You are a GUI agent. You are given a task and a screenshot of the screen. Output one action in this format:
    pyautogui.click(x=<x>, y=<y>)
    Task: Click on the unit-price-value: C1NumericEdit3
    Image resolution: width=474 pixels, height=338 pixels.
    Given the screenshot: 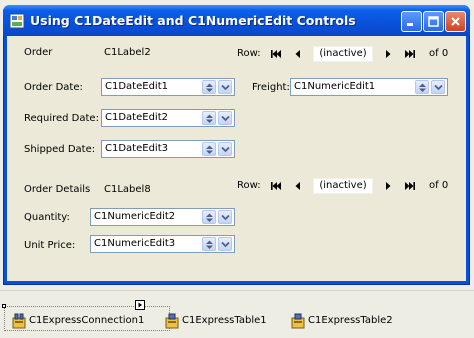 What is the action you would take?
    pyautogui.click(x=135, y=243)
    